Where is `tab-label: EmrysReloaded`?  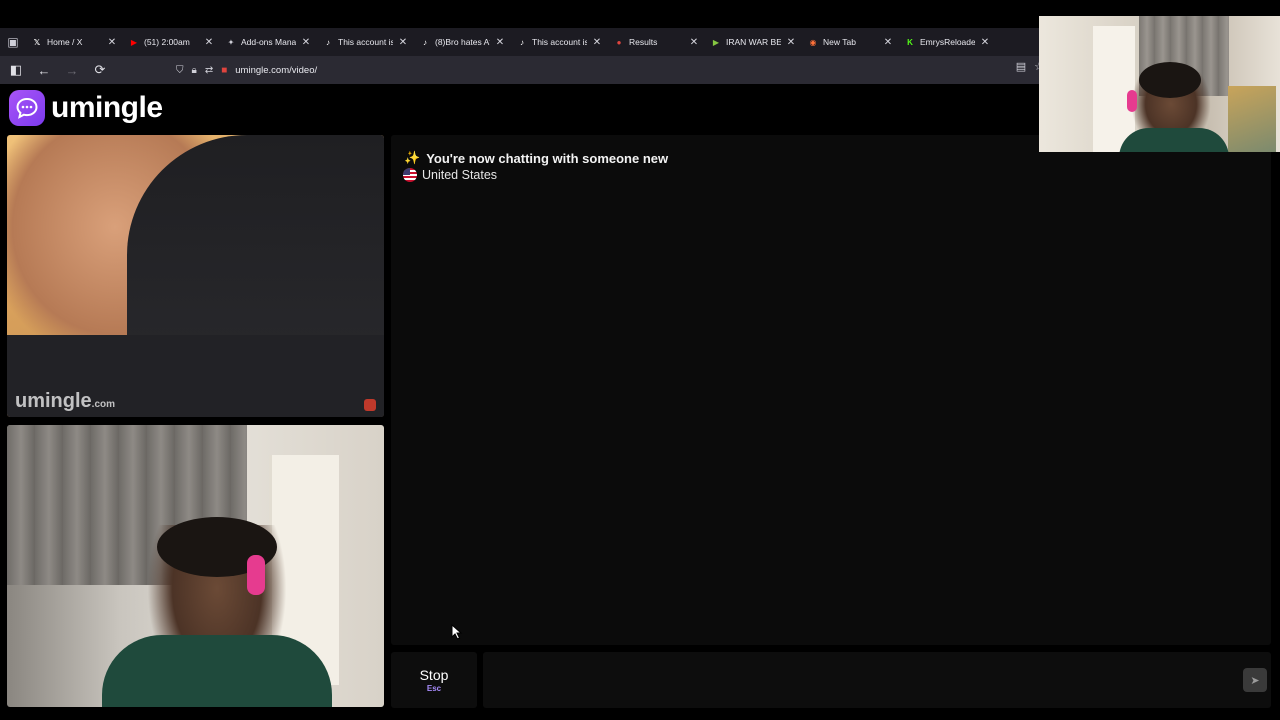
tab-label: EmrysReloaded is located at coordinates (947, 42).